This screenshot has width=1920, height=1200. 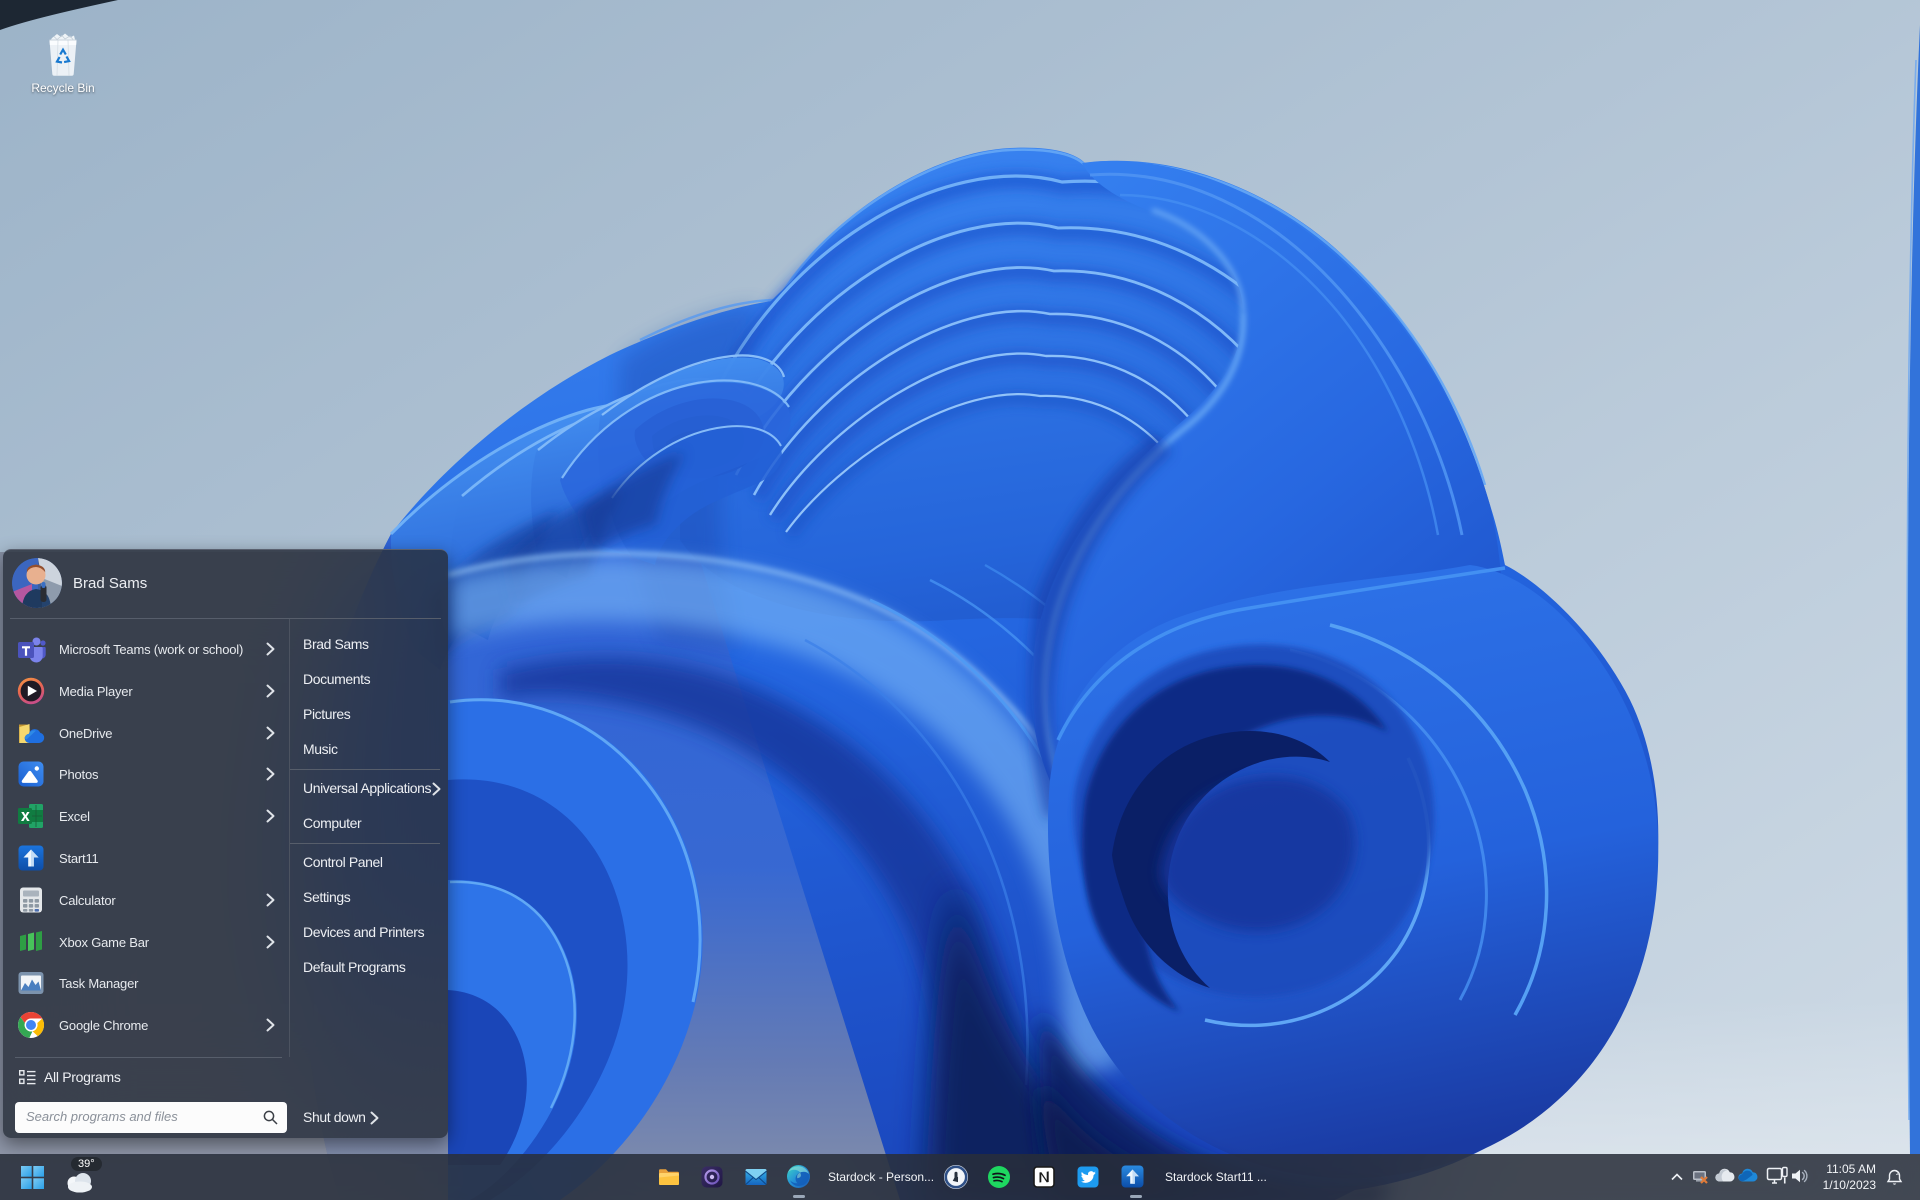 What do you see at coordinates (1897, 1174) in the screenshot?
I see `svg-text: z` at bounding box center [1897, 1174].